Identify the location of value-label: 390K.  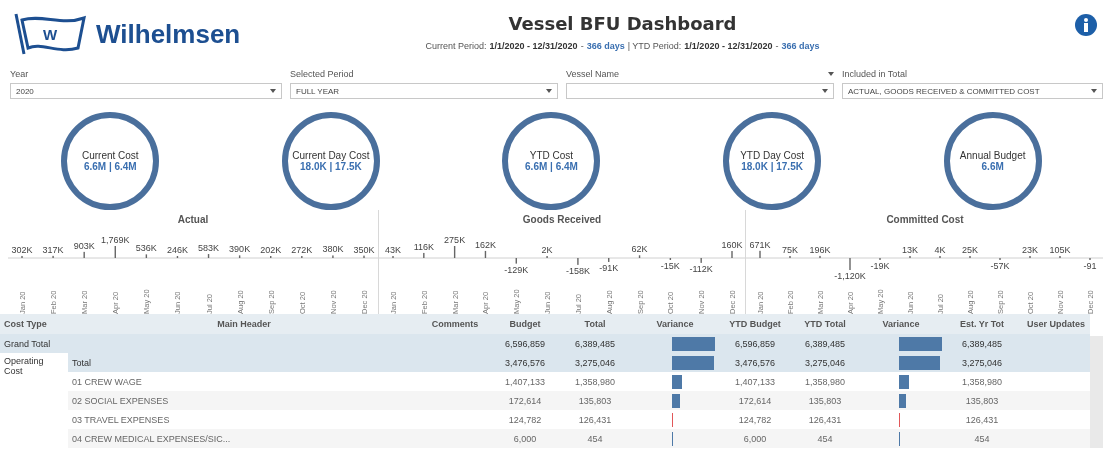
(240, 249).